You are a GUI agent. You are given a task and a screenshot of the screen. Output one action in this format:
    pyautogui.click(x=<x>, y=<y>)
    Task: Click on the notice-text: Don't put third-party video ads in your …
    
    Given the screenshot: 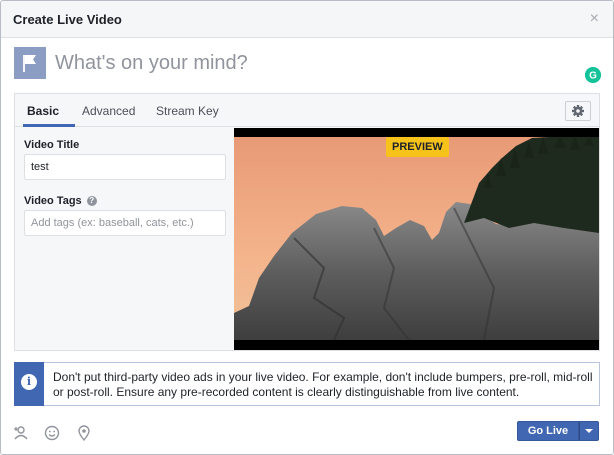 What is the action you would take?
    pyautogui.click(x=323, y=384)
    